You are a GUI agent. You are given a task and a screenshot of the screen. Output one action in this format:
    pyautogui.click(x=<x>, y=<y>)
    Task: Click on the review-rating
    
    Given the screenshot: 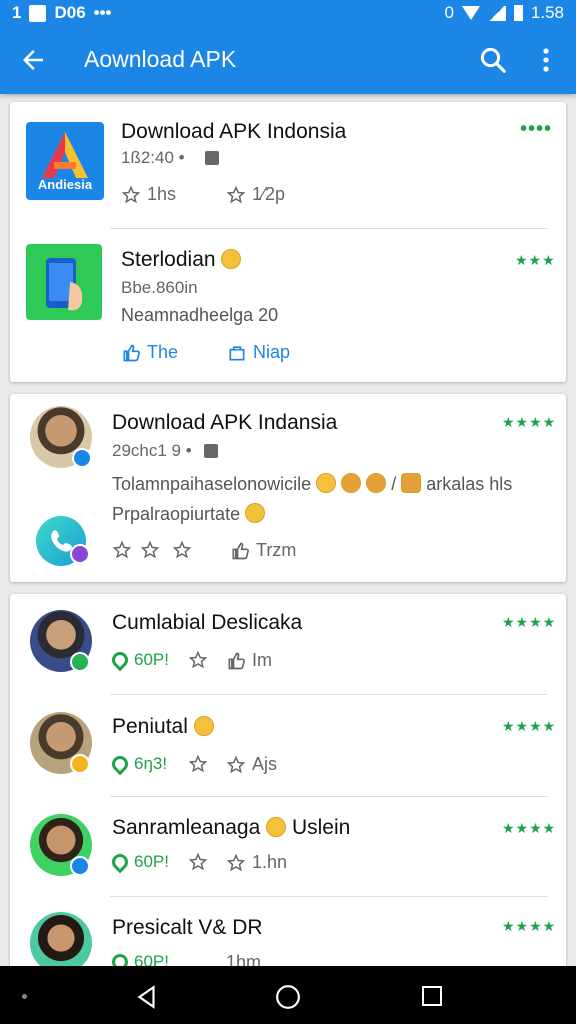 What is the action you would take?
    pyautogui.click(x=152, y=550)
    